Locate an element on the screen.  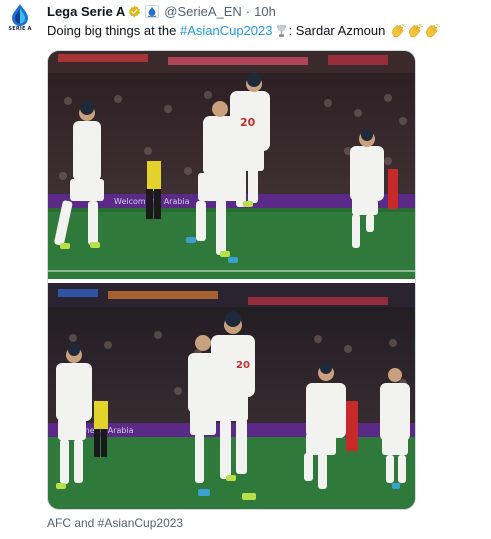
serie-a-logo-icon is located at coordinates (20, 15).